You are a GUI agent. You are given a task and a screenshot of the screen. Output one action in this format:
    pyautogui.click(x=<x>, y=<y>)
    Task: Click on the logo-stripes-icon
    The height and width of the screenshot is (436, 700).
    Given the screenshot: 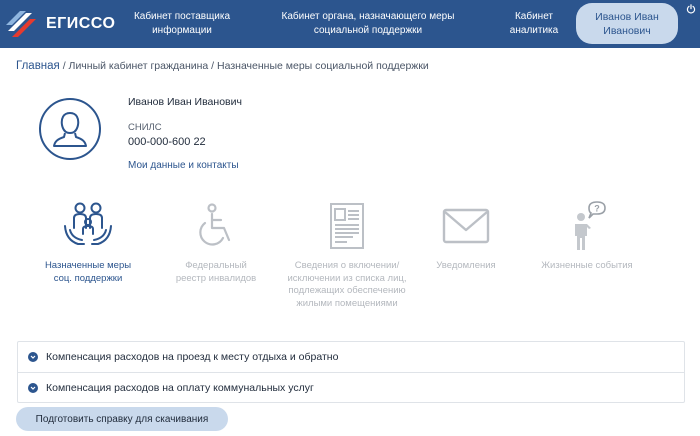 What is the action you would take?
    pyautogui.click(x=21, y=24)
    